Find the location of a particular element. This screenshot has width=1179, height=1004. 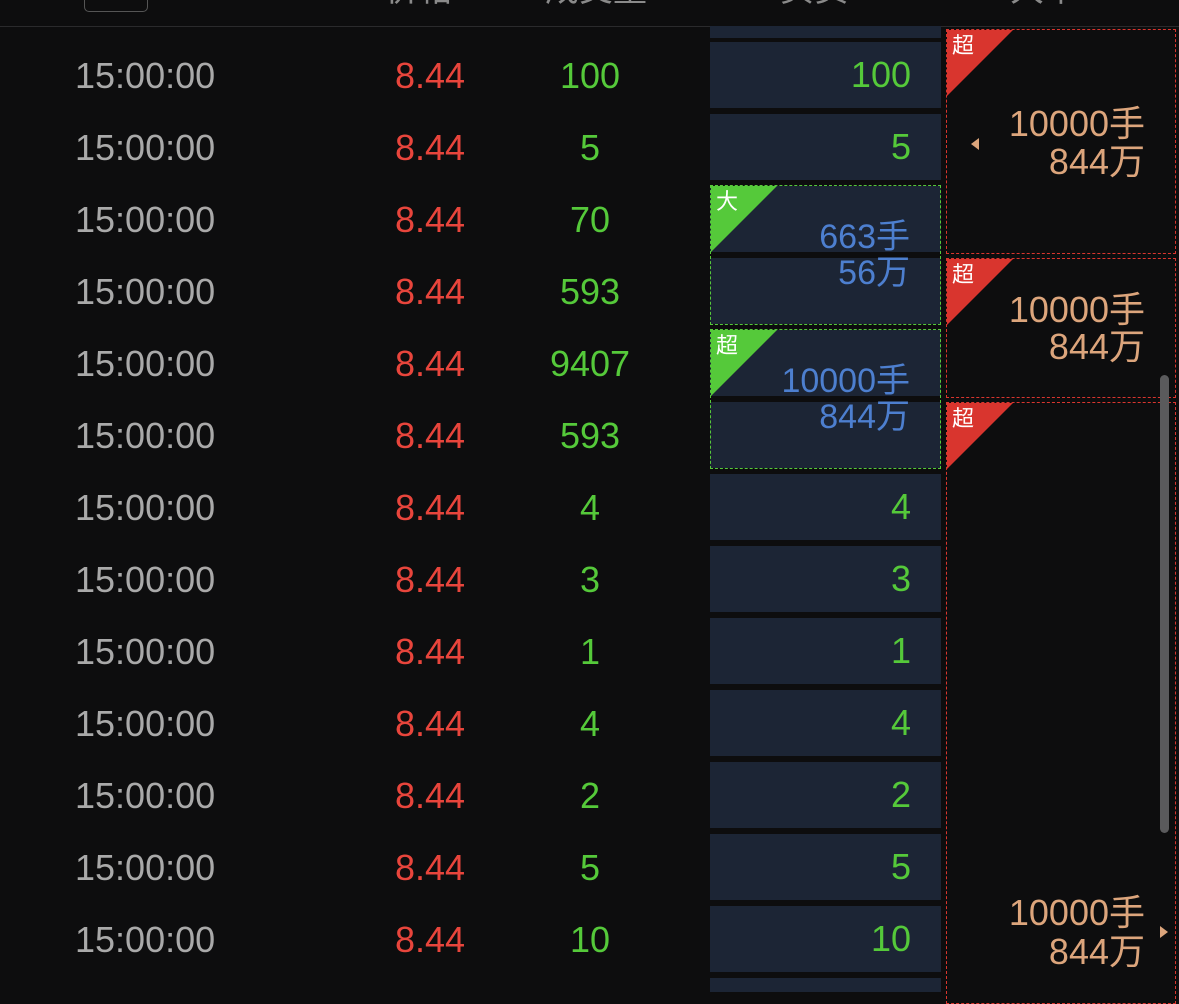

detail-cell: 1 is located at coordinates (825, 651).